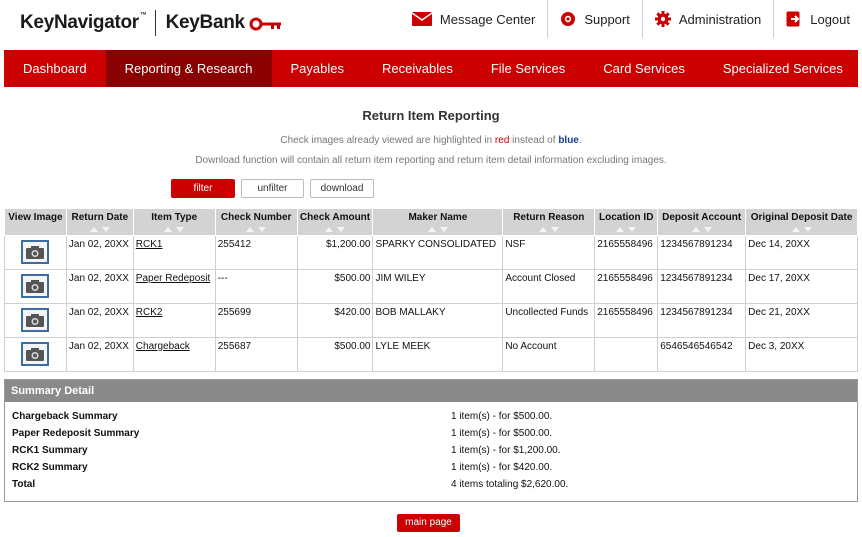 The width and height of the screenshot is (862, 537). I want to click on message-center-link: Message Center, so click(473, 19).